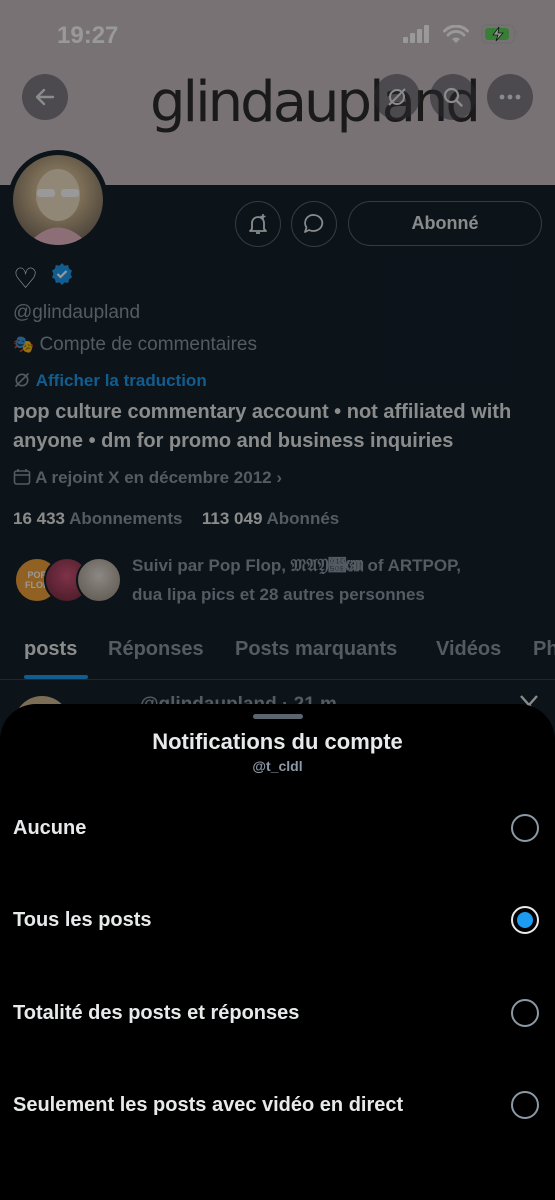 The image size is (555, 1200). Describe the element at coordinates (277, 741) in the screenshot. I see `sheet-title: Notifications du compte` at that location.